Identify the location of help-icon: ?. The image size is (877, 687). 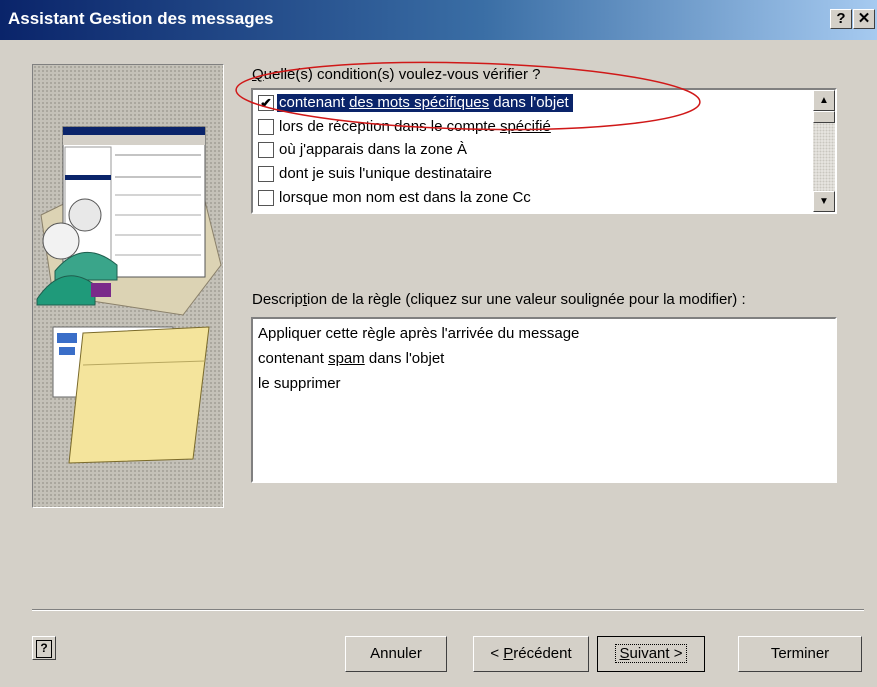
(44, 648).